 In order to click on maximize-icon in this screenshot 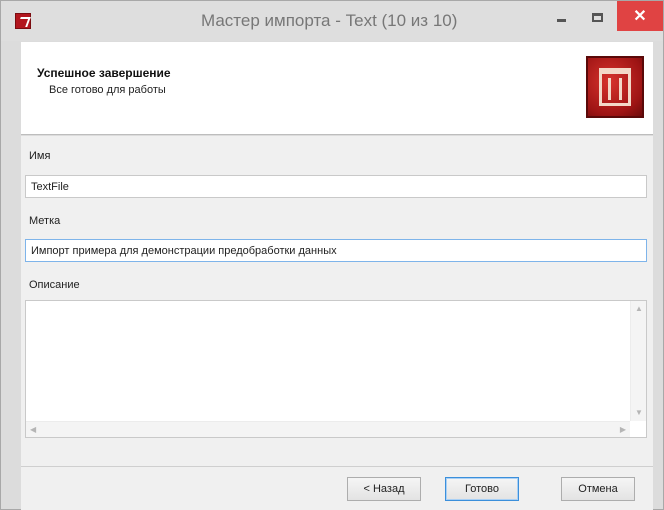, I will do `click(597, 17)`.